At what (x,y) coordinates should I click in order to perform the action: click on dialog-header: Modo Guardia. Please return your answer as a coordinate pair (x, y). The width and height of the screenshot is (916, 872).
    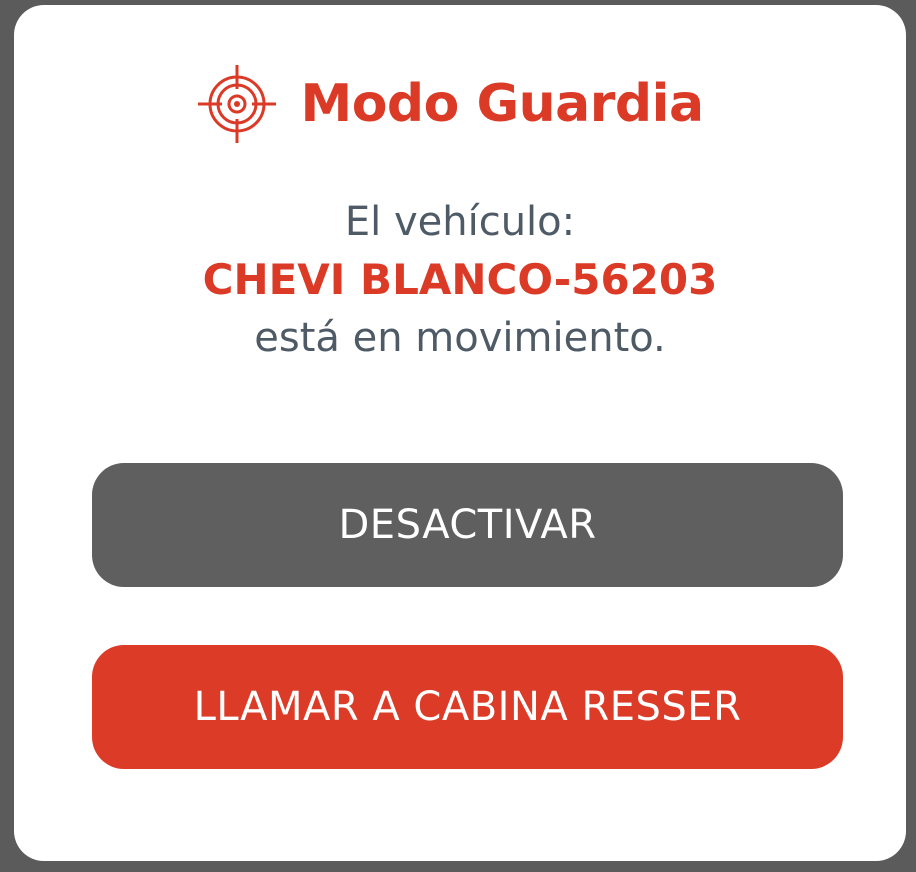
    Looking at the image, I should click on (460, 104).